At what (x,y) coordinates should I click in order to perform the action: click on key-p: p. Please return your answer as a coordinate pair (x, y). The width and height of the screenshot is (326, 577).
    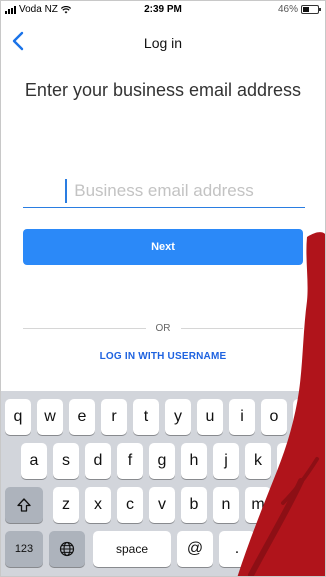
    Looking at the image, I should click on (306, 417).